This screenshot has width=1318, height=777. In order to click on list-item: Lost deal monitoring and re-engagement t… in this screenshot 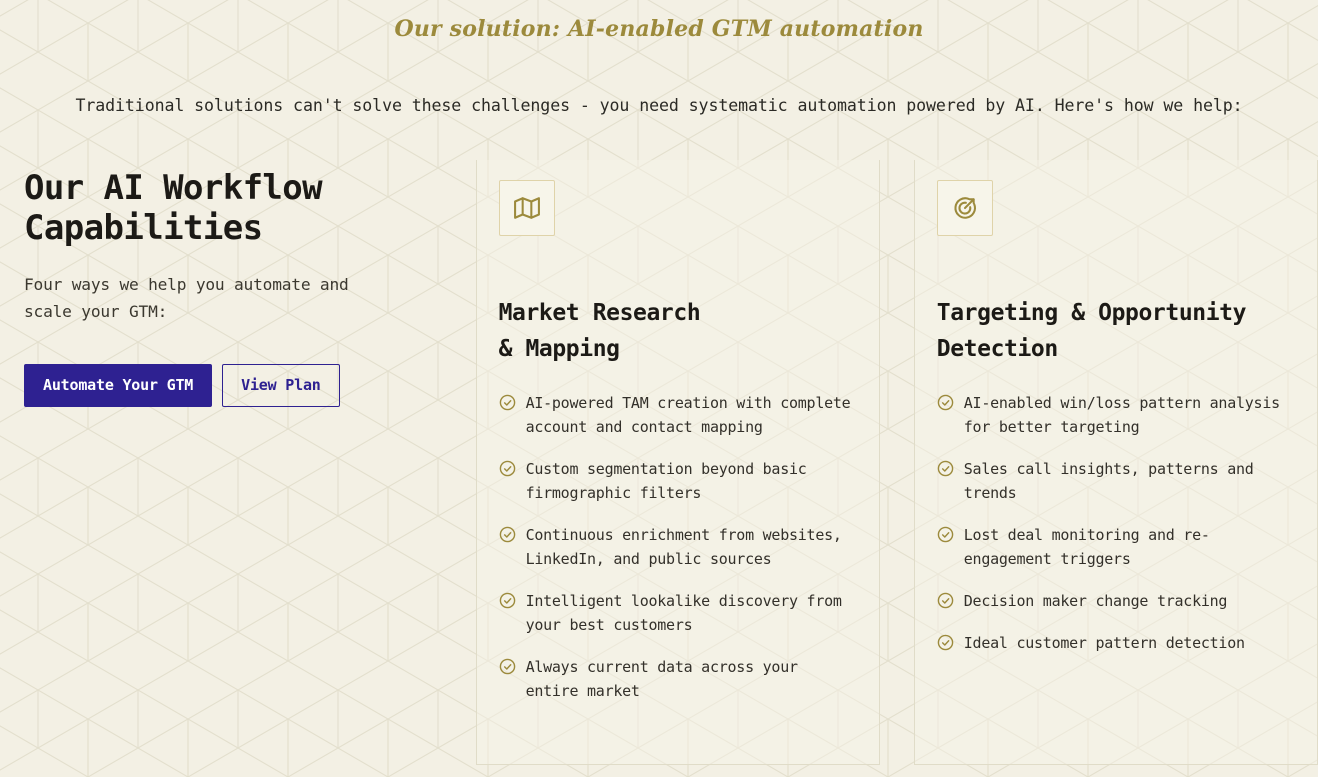, I will do `click(1116, 547)`.